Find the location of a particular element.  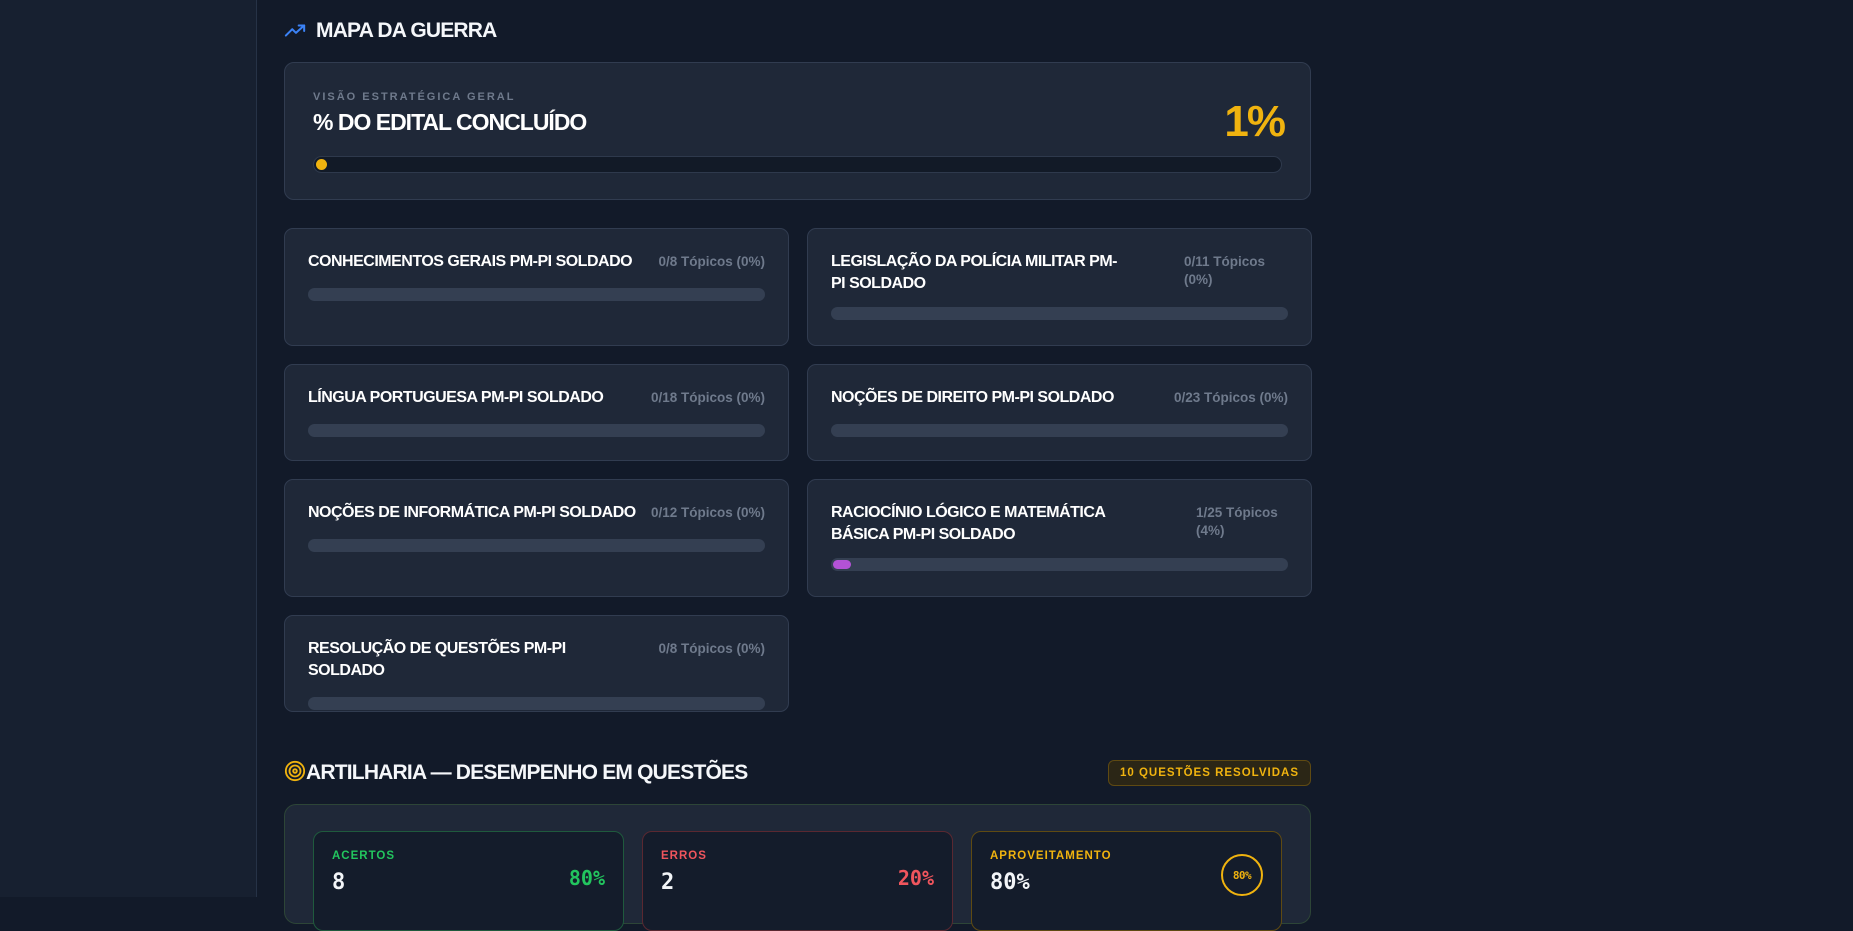

overview-progress-fill is located at coordinates (321, 164).